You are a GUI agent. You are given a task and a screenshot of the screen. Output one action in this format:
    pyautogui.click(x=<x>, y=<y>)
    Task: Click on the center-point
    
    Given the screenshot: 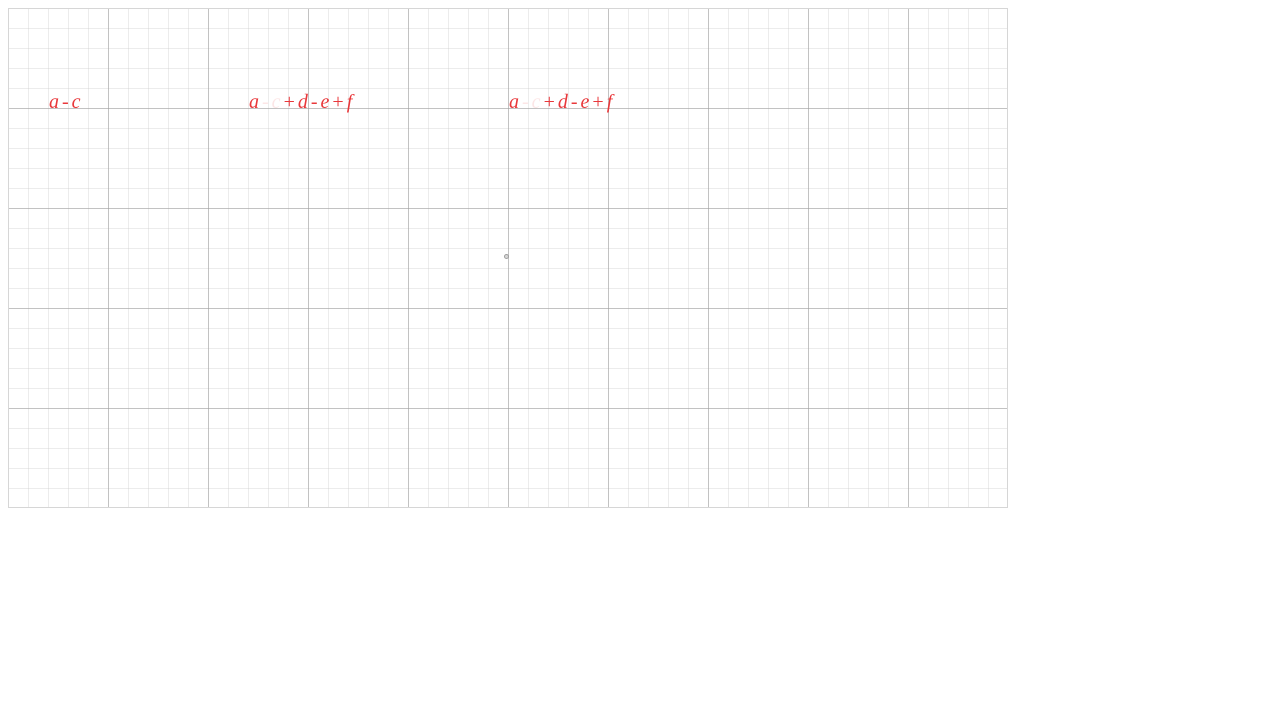 What is the action you would take?
    pyautogui.click(x=506, y=256)
    